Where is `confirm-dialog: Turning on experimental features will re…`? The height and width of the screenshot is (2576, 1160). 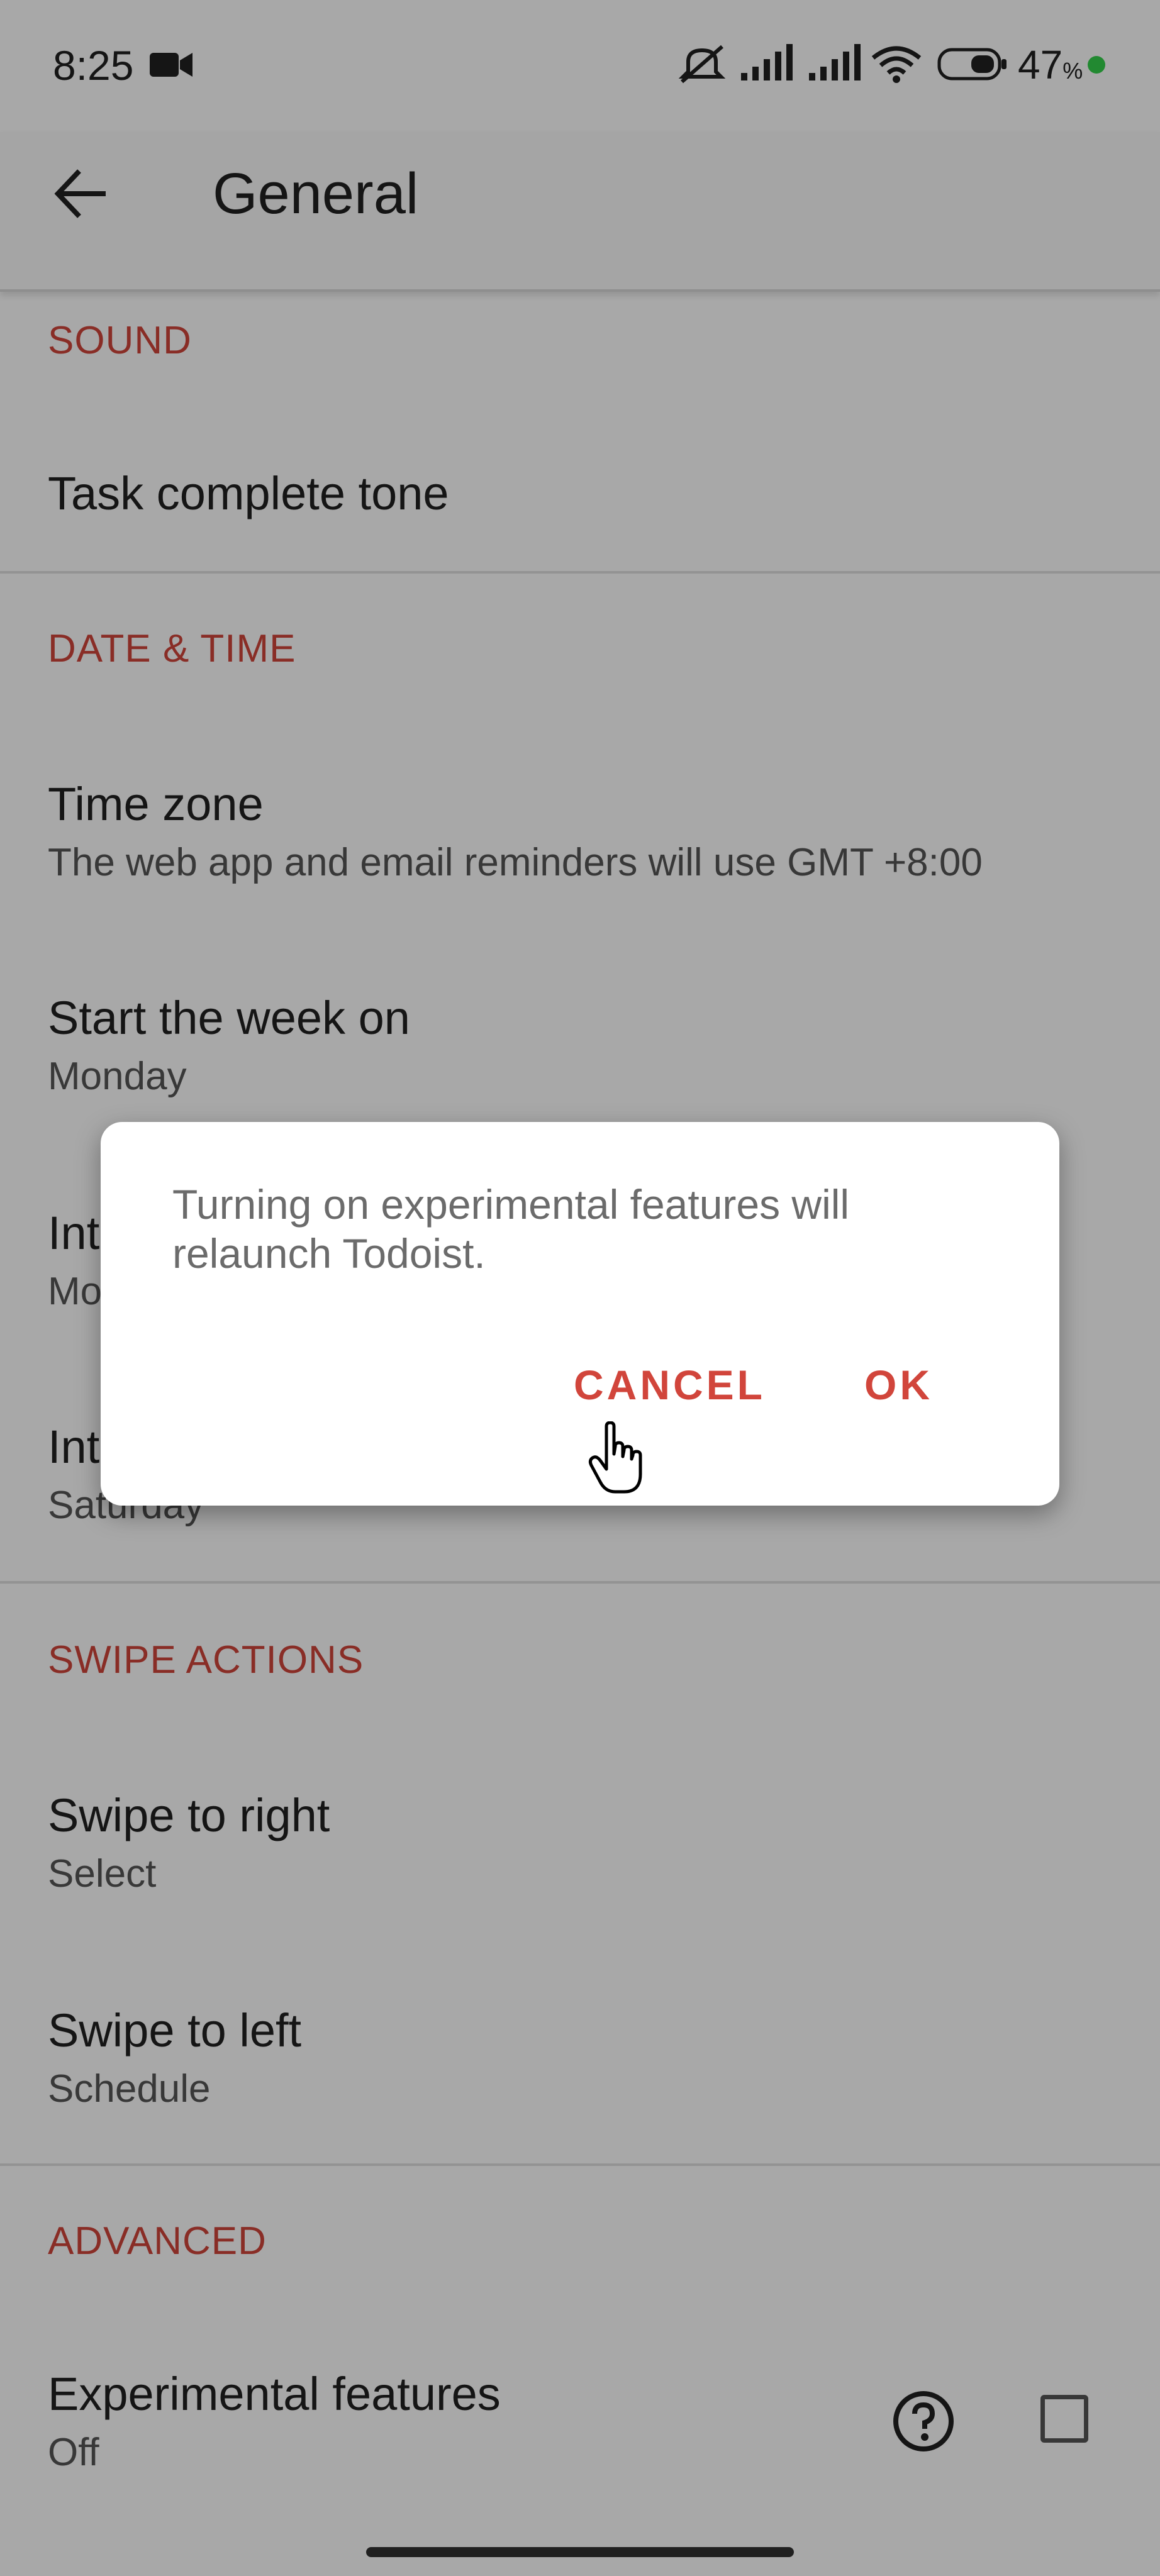 confirm-dialog: Turning on experimental features will re… is located at coordinates (580, 1314).